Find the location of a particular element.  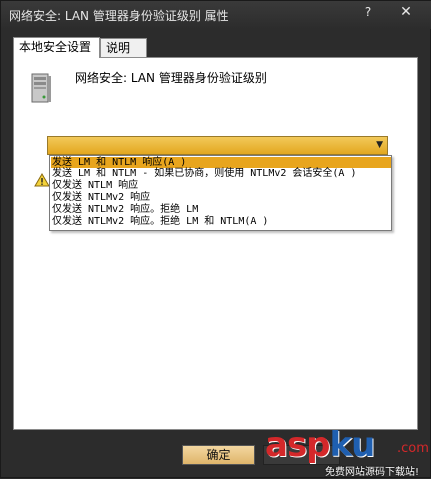

watermark-tld: .com is located at coordinates (413, 448).